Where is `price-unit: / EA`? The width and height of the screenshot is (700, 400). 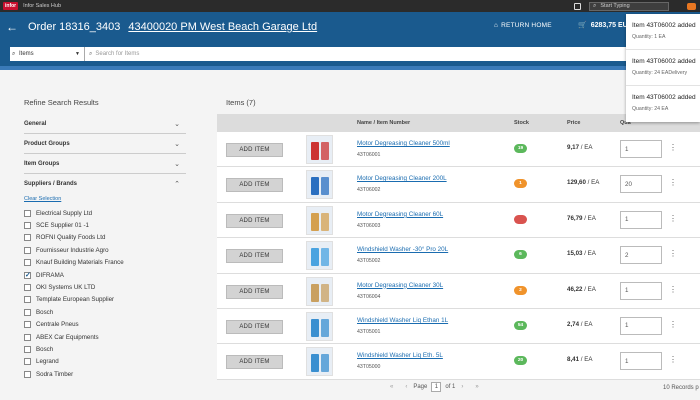 price-unit: / EA is located at coordinates (590, 218).